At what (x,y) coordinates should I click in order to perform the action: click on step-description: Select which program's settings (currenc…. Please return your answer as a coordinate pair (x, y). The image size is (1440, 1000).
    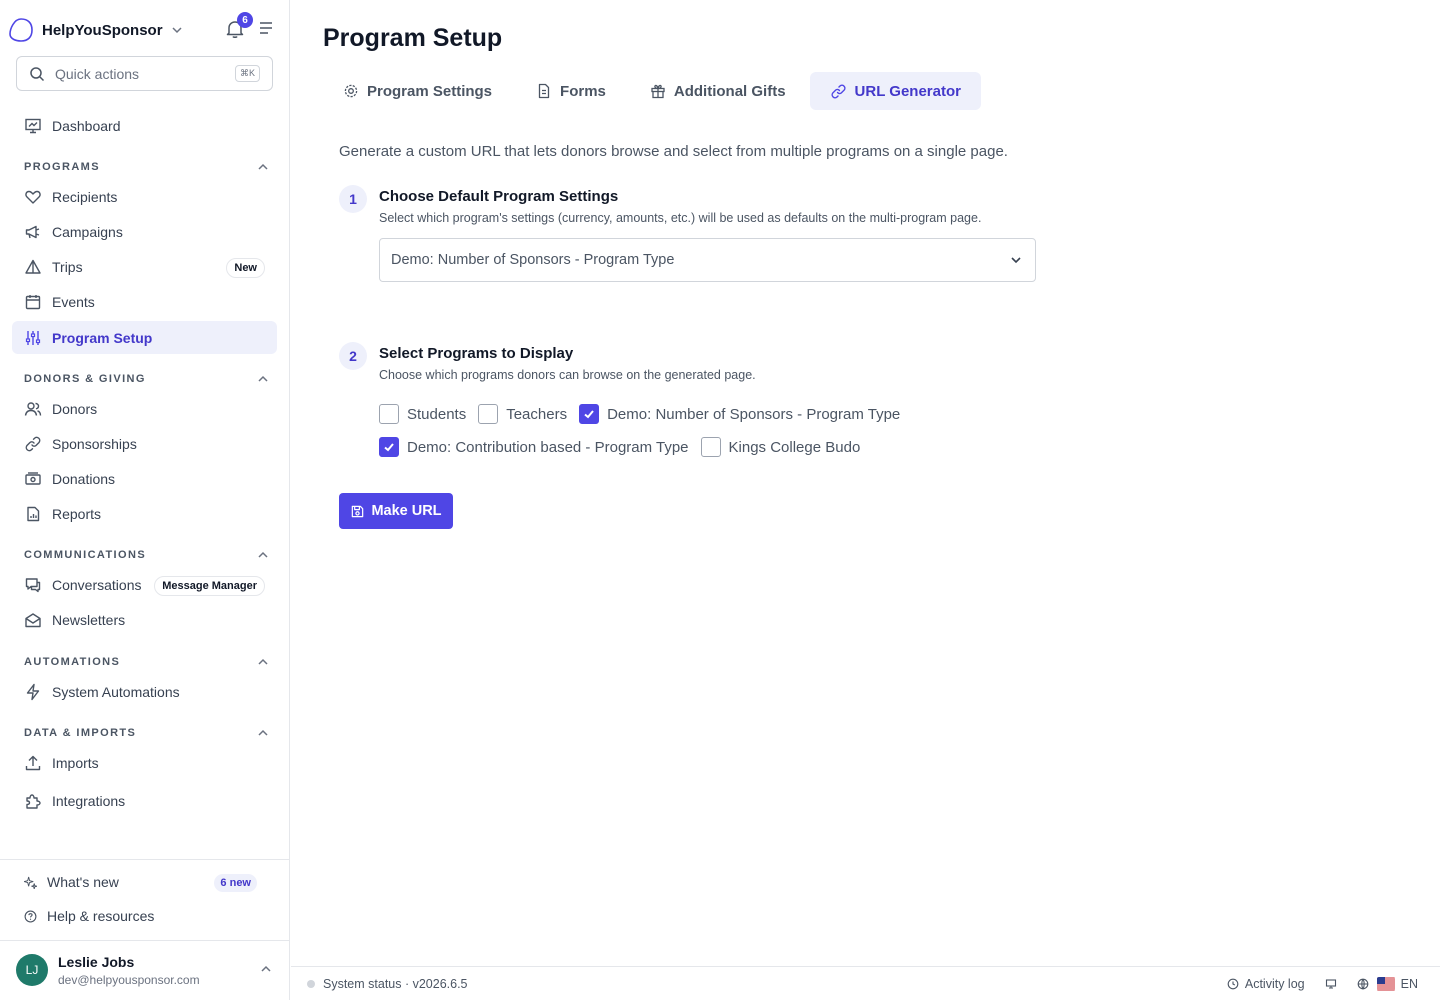
    Looking at the image, I should click on (680, 218).